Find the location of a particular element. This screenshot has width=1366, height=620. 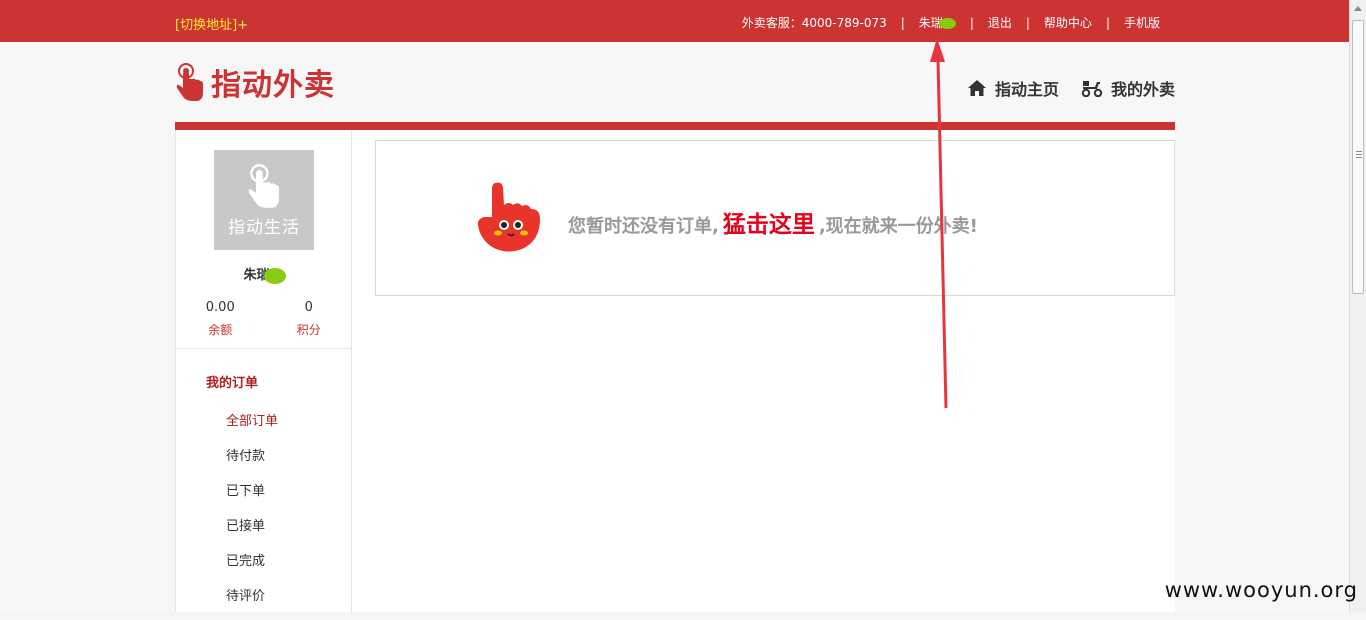

top-links: 外卖客服：4000-789-073 | 朱瑞 | 退出 | 帮助中心 | 手机版 is located at coordinates (951, 22).